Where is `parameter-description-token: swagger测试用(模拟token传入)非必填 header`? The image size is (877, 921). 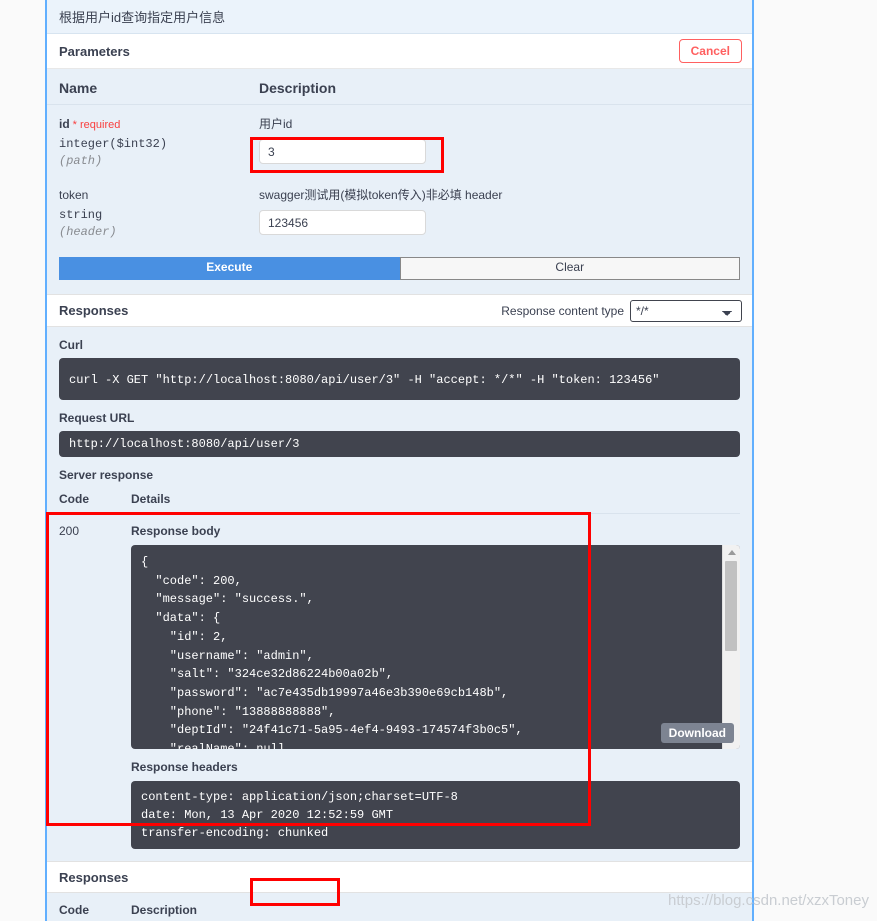 parameter-description-token: swagger测试用(模拟token传入)非必填 header is located at coordinates (381, 195).